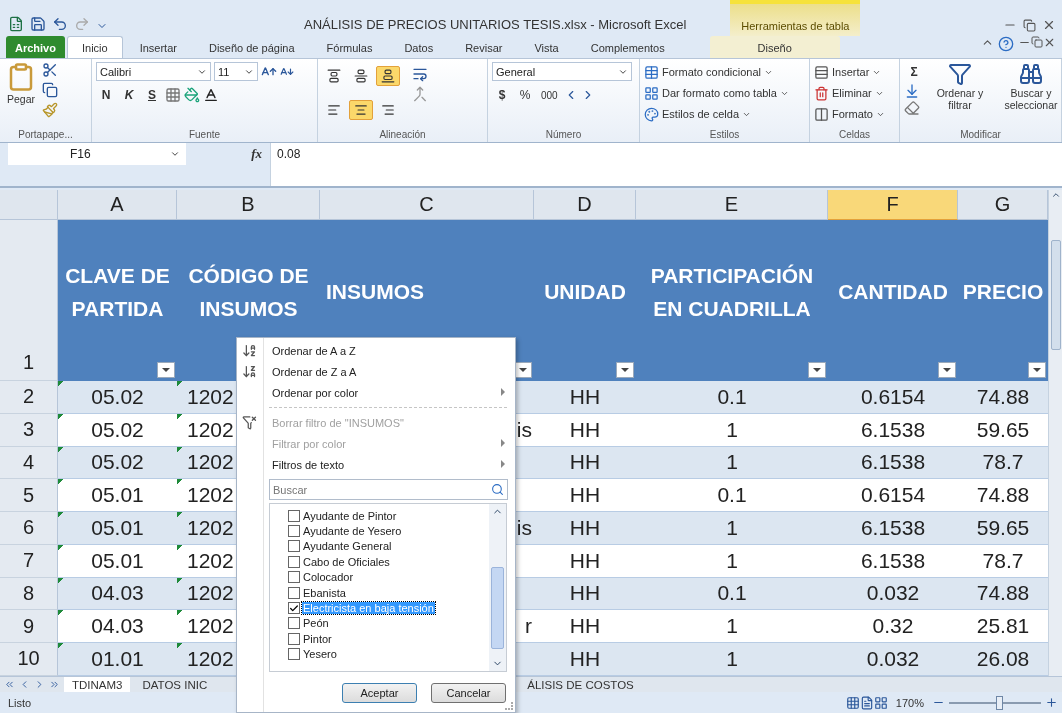 This screenshot has width=1062, height=713. Describe the element at coordinates (228, 154) in the screenshot. I see `insert-function-button: fx` at that location.